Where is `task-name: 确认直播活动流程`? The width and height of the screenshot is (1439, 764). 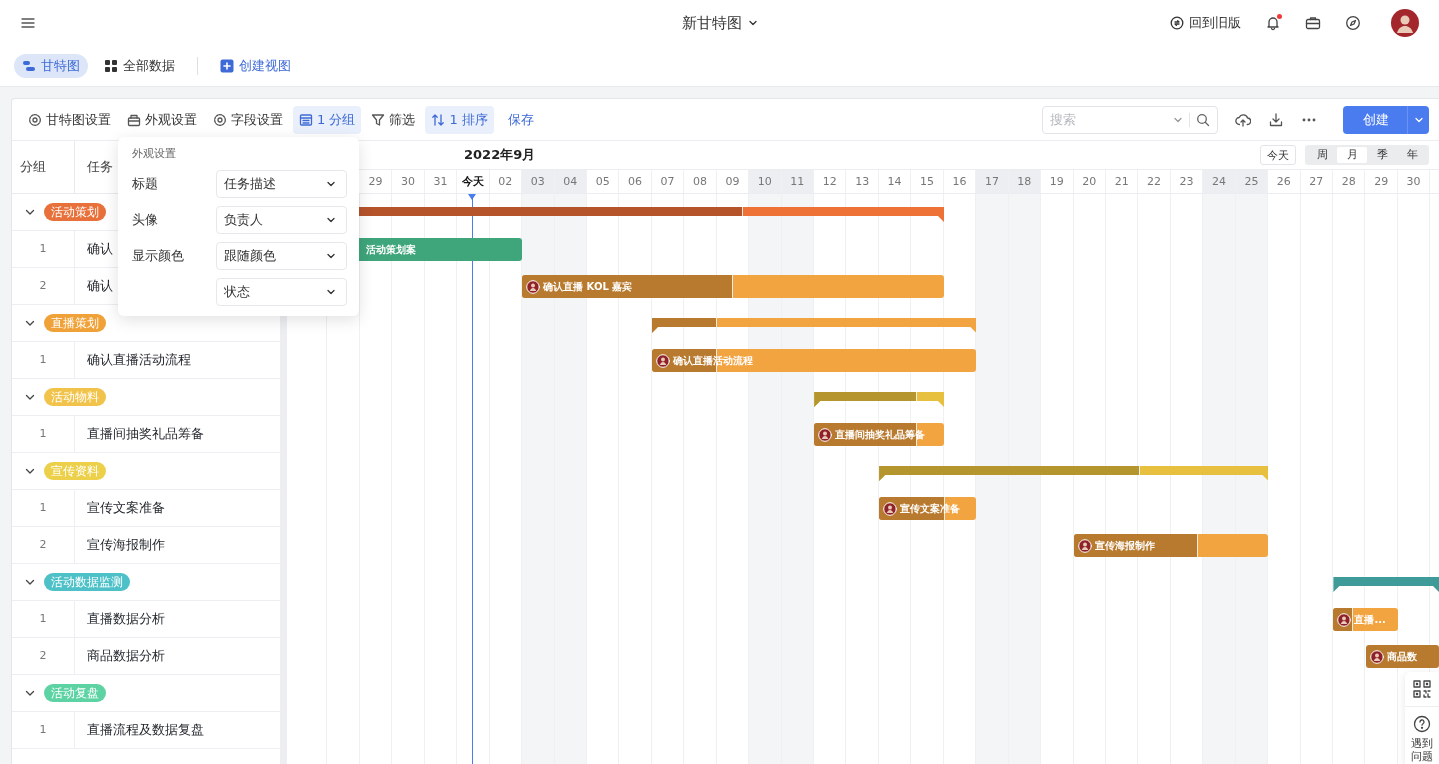 task-name: 确认直播活动流程 is located at coordinates (138, 360).